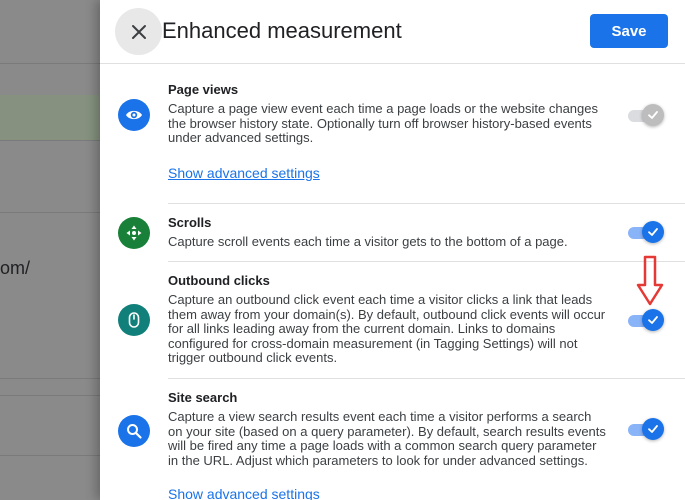  I want to click on page-views-icon-badge, so click(134, 115).